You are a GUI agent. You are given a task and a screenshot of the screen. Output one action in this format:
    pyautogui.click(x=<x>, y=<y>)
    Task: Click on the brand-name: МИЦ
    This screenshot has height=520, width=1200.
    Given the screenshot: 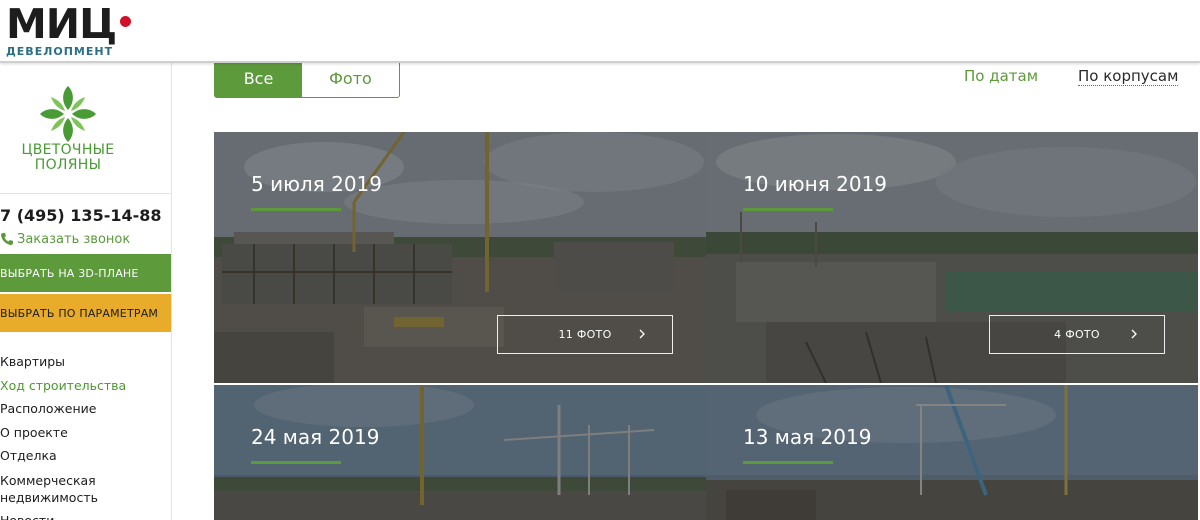 What is the action you would take?
    pyautogui.click(x=69, y=24)
    